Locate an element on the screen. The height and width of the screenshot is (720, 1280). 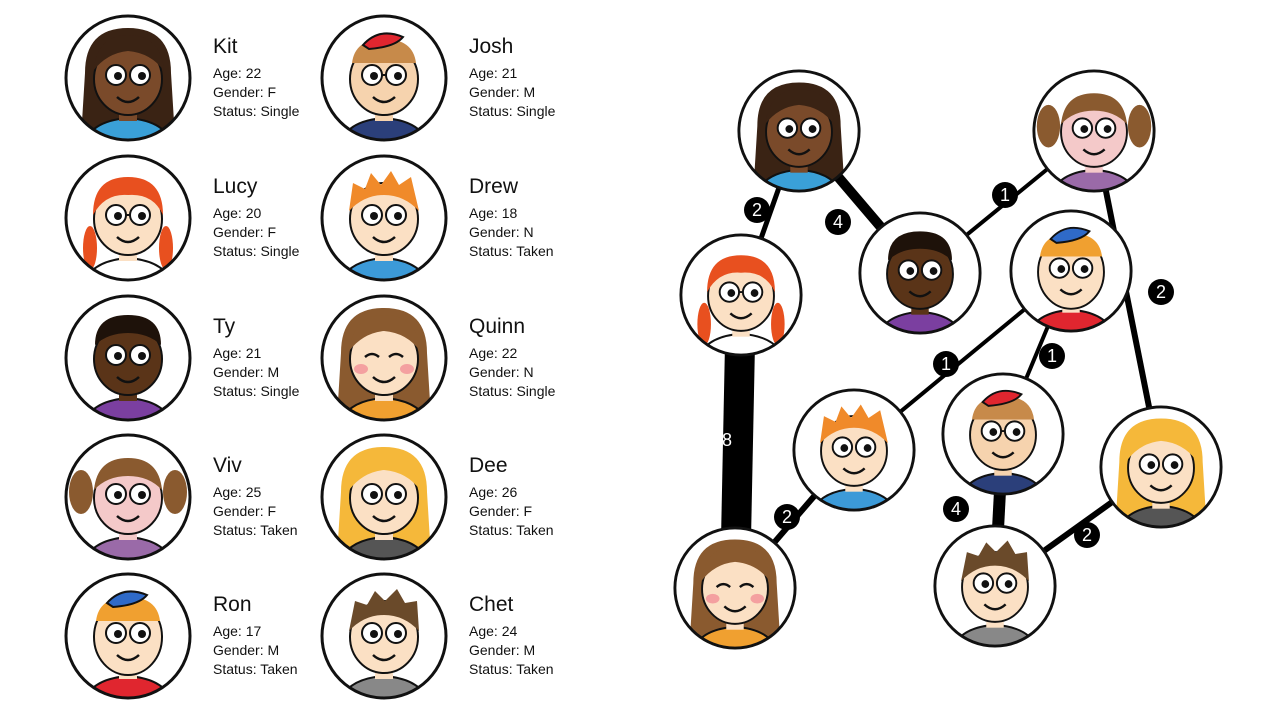
graph-node-ron is located at coordinates (1071, 271).